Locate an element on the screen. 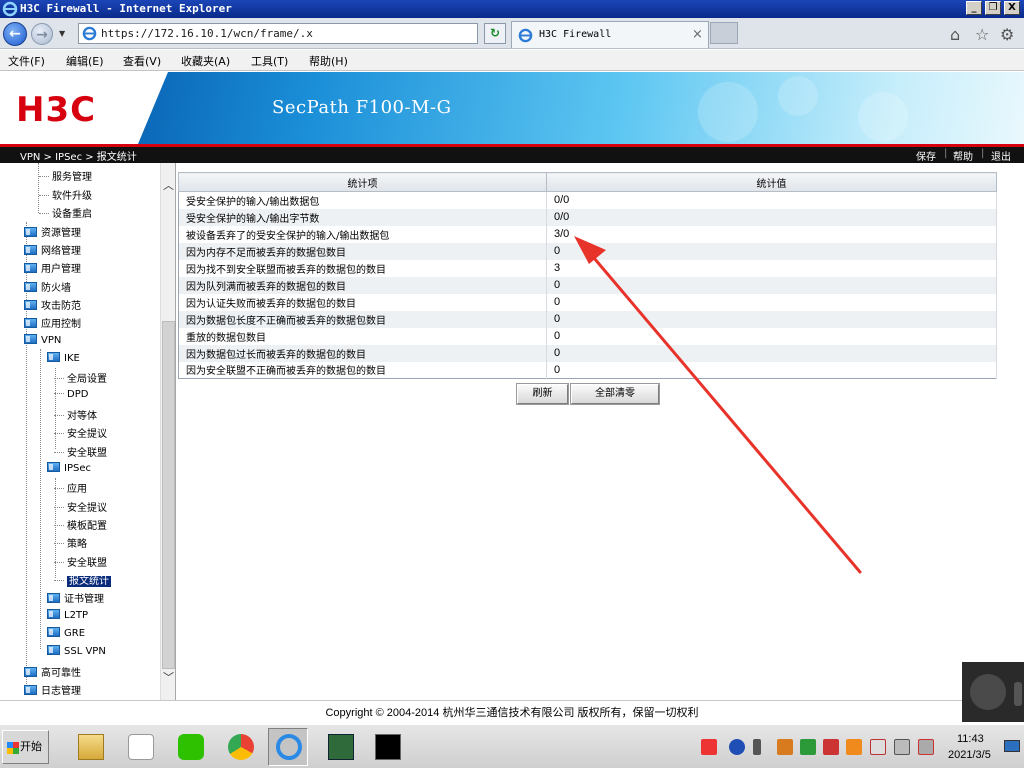  sidebar-item-ipsec: IPSec is located at coordinates (69, 471).